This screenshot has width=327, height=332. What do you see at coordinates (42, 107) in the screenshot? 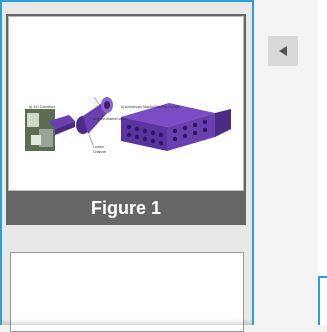
I see `panel-a-label: a) 3-D Construct` at bounding box center [42, 107].